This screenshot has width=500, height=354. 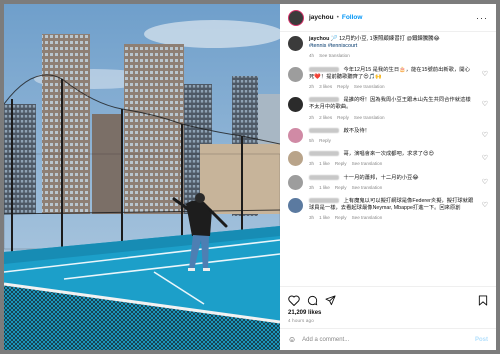 What do you see at coordinates (312, 300) in the screenshot?
I see `comment-icon` at bounding box center [312, 300].